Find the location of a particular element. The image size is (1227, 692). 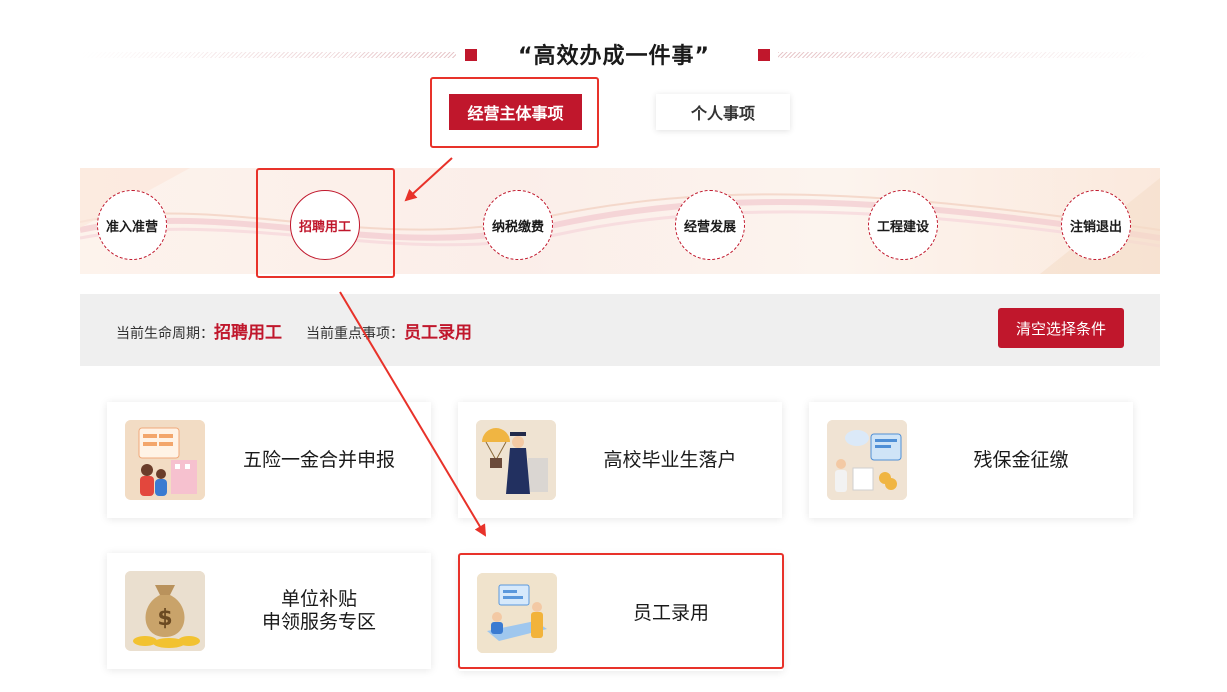

service-title: 五险一金合并申报 is located at coordinates (319, 460).